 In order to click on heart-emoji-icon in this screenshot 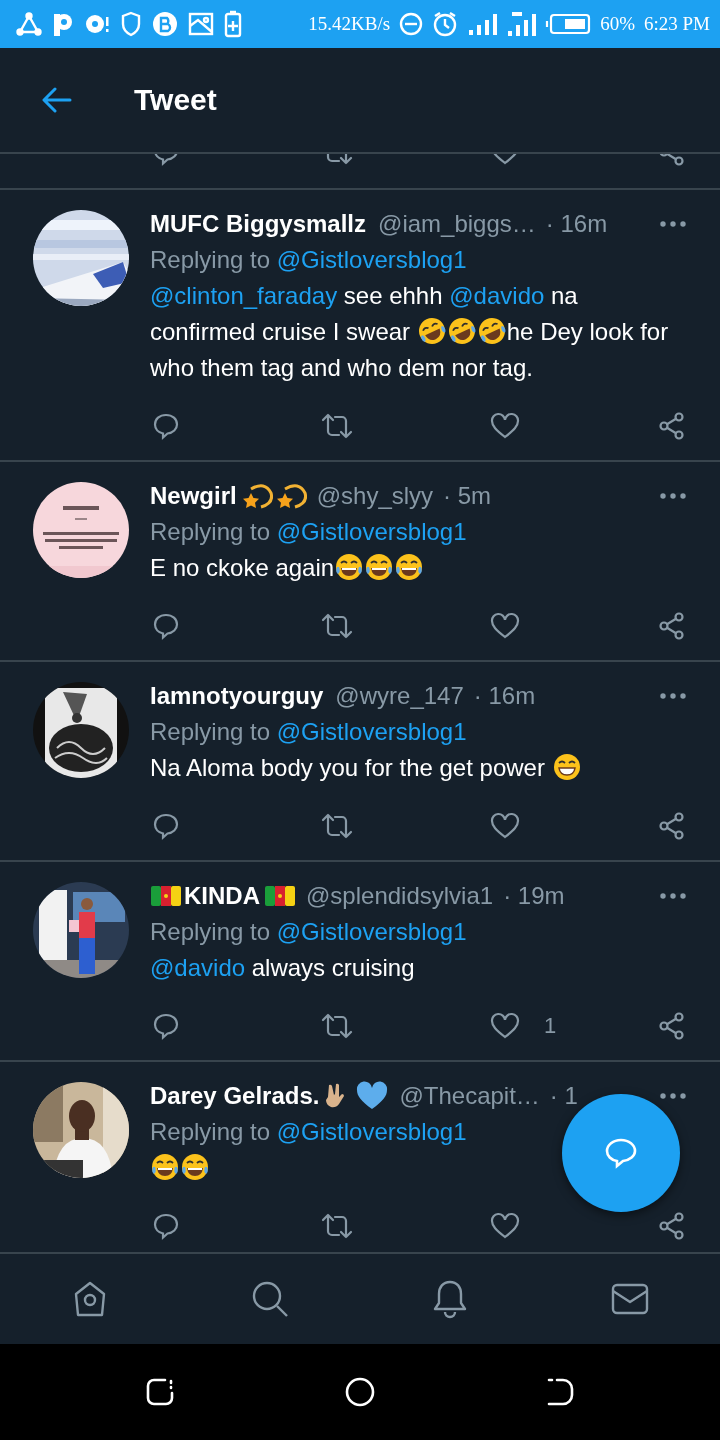, I will do `click(372, 1096)`.